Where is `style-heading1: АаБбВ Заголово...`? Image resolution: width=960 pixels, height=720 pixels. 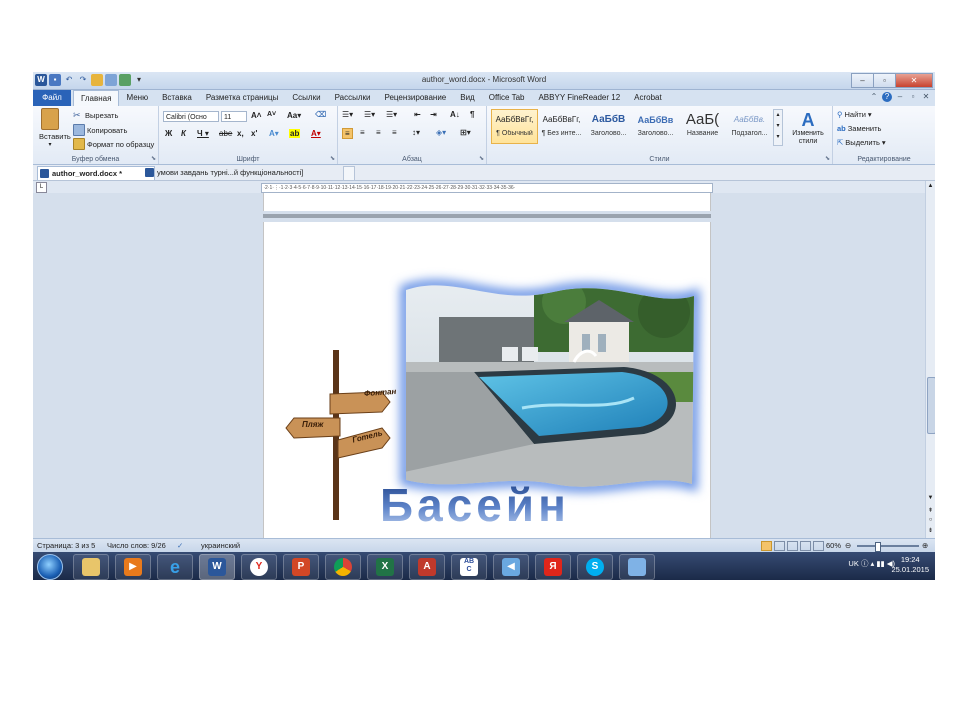
style-heading1: АаБбВ Заголово... is located at coordinates (608, 126).